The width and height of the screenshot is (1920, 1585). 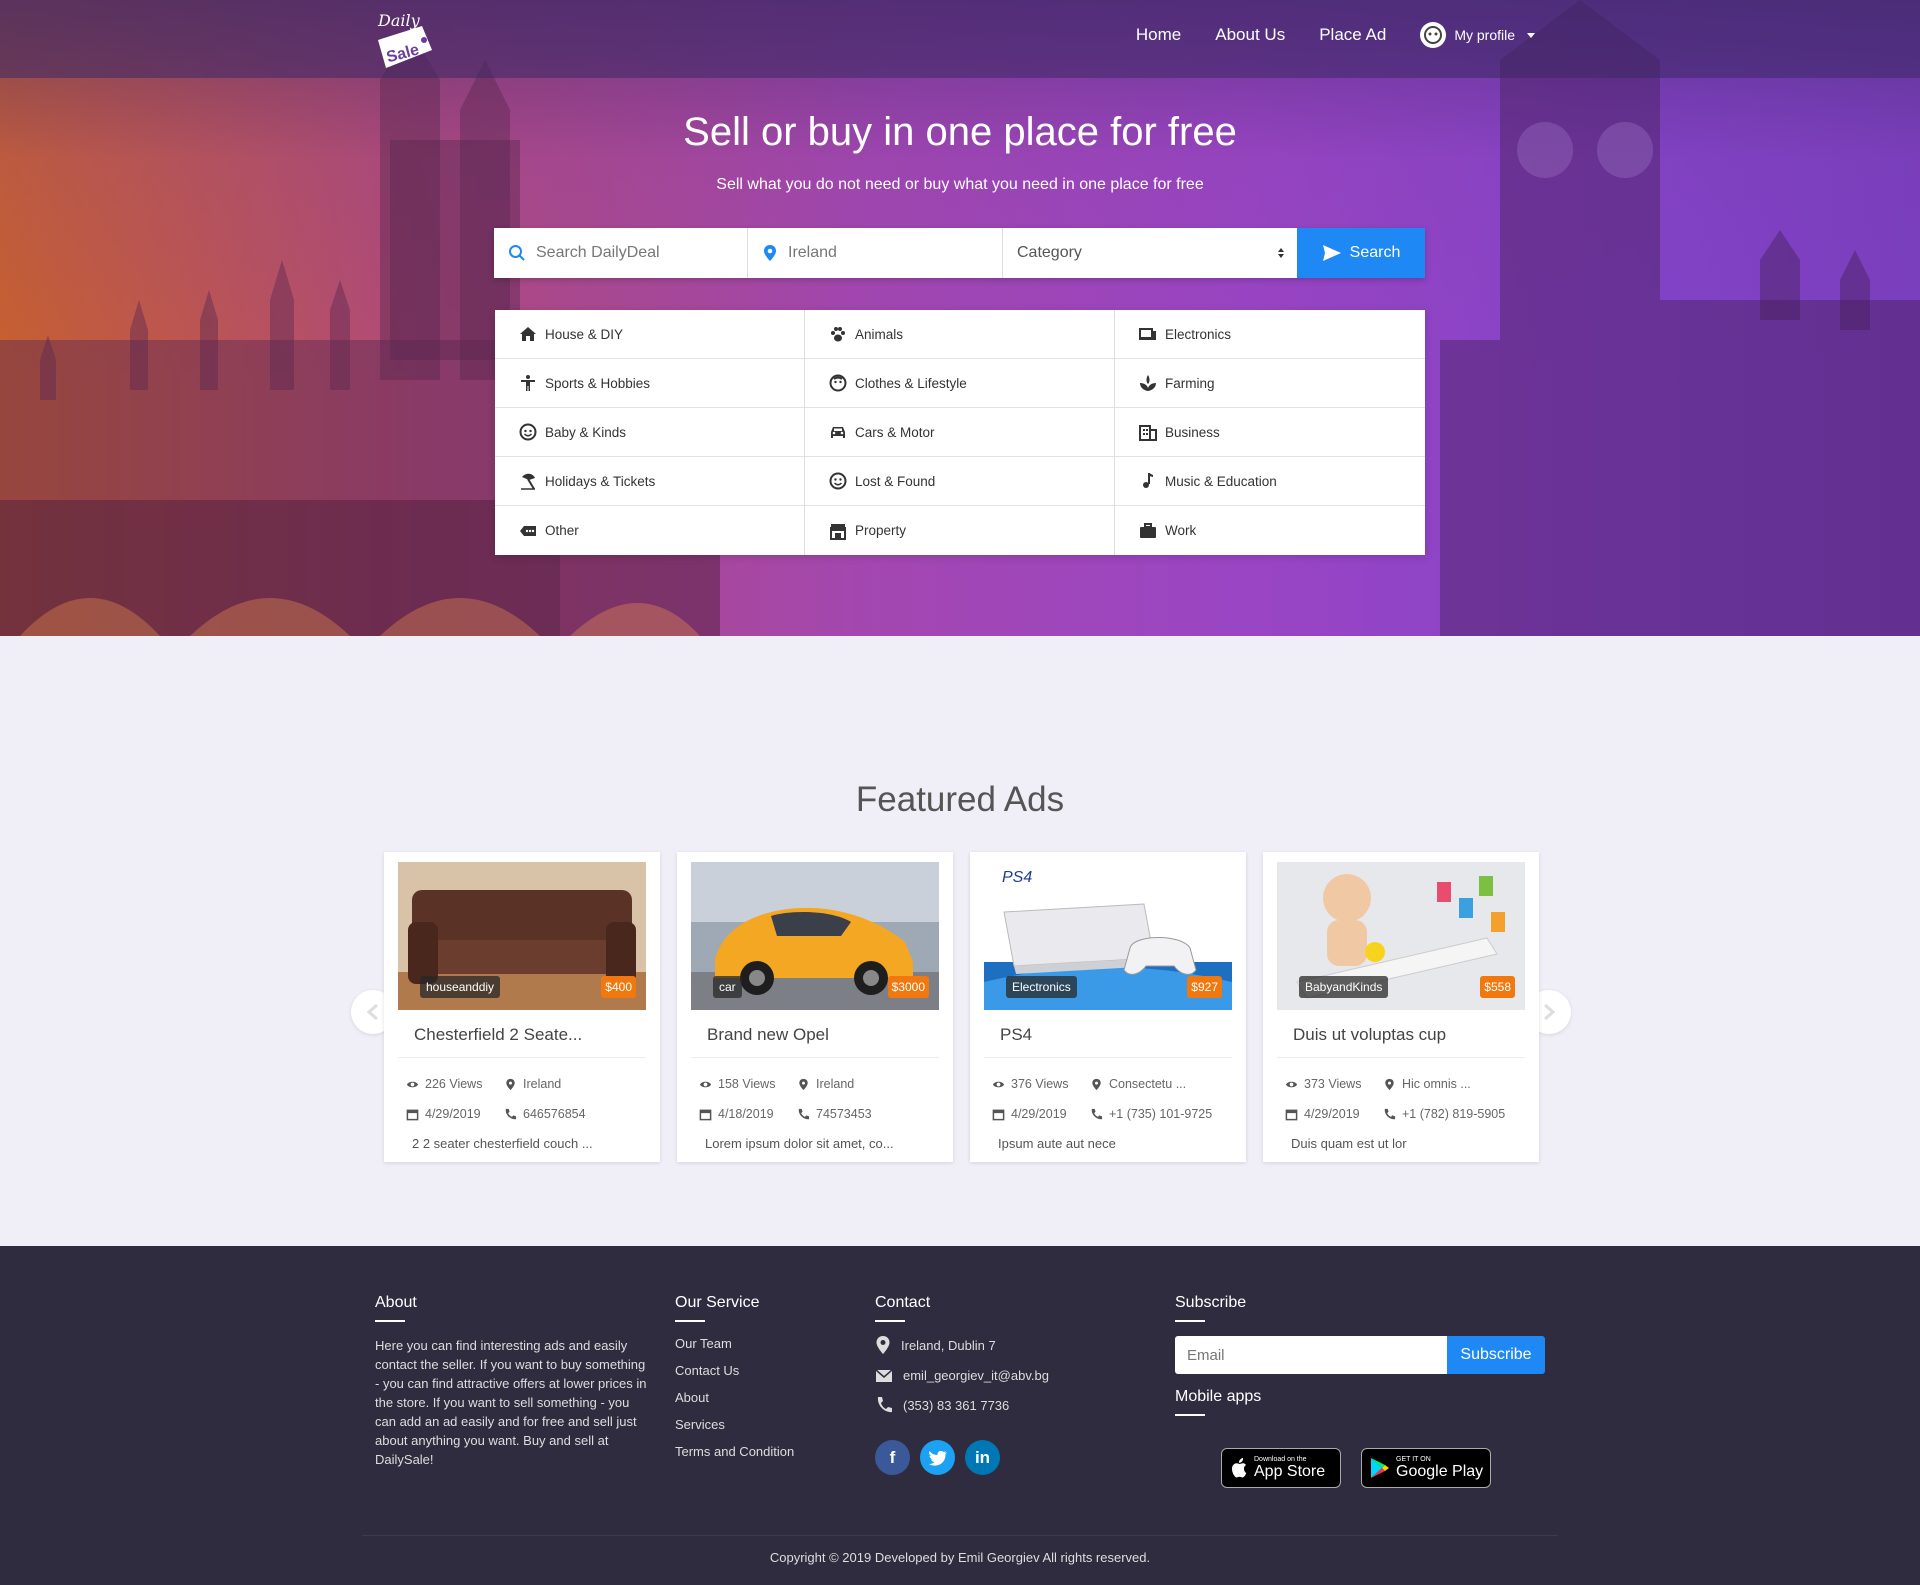 I want to click on ad-views: 226 Views, so click(x=444, y=1084).